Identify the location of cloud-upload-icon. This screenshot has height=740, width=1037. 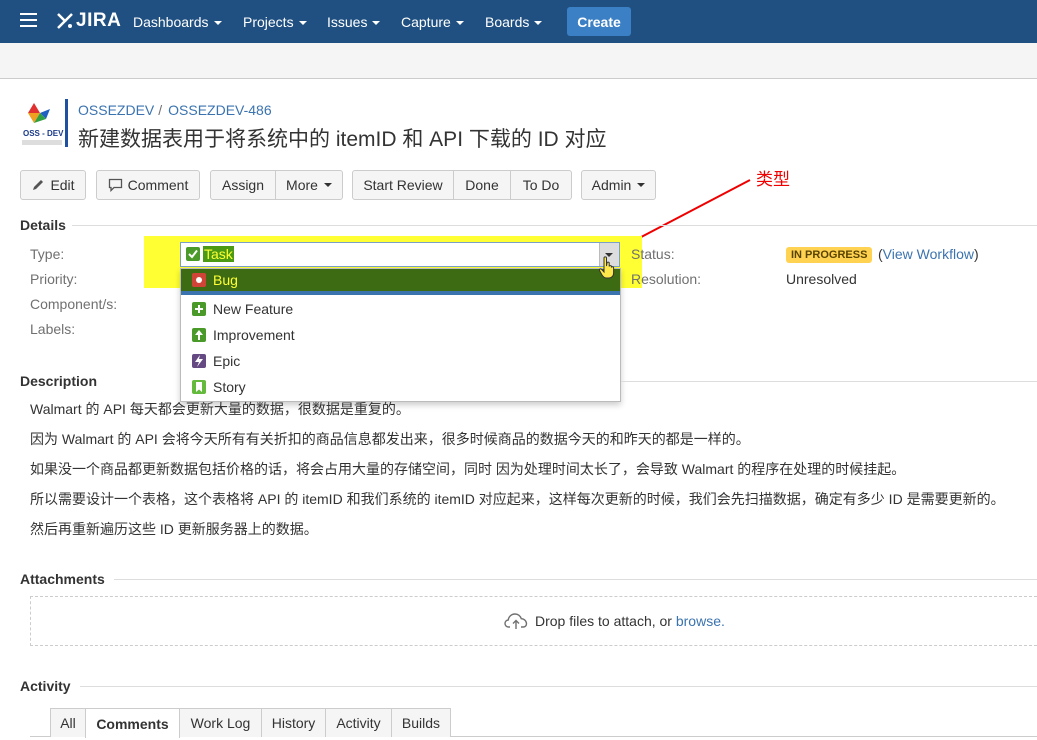
(516, 621).